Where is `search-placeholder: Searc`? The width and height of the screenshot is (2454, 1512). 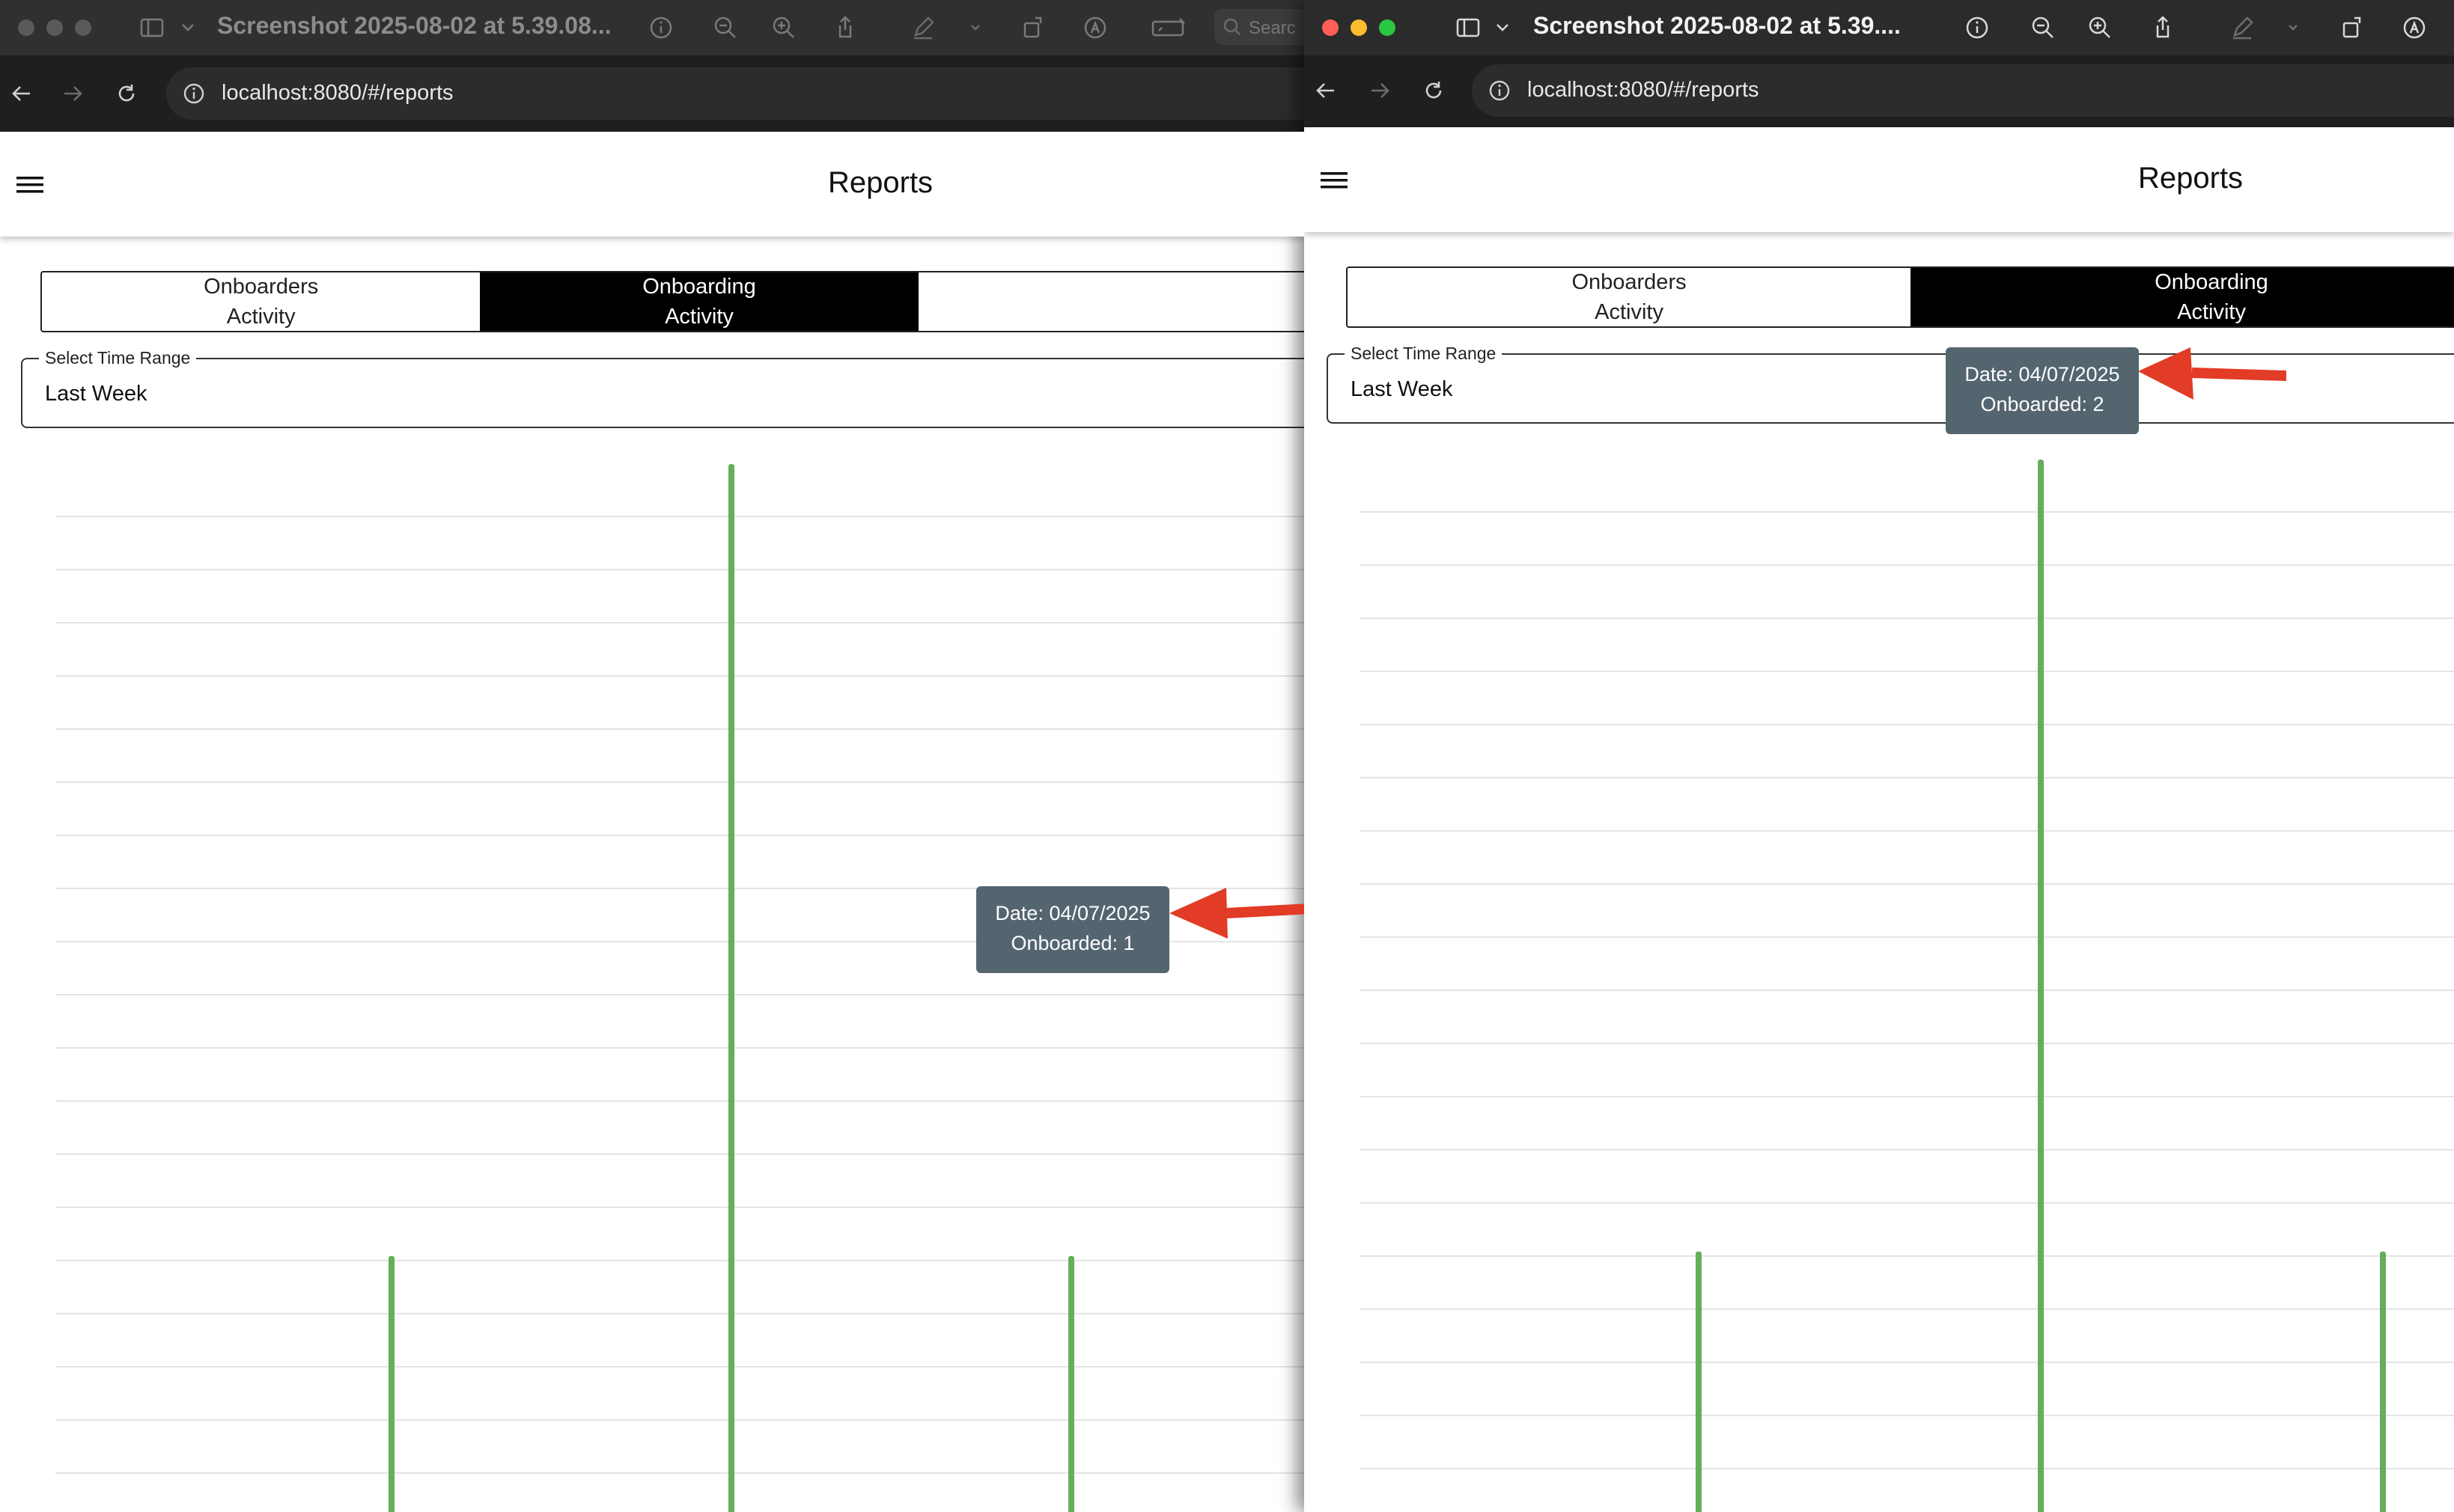 search-placeholder: Searc is located at coordinates (1272, 28).